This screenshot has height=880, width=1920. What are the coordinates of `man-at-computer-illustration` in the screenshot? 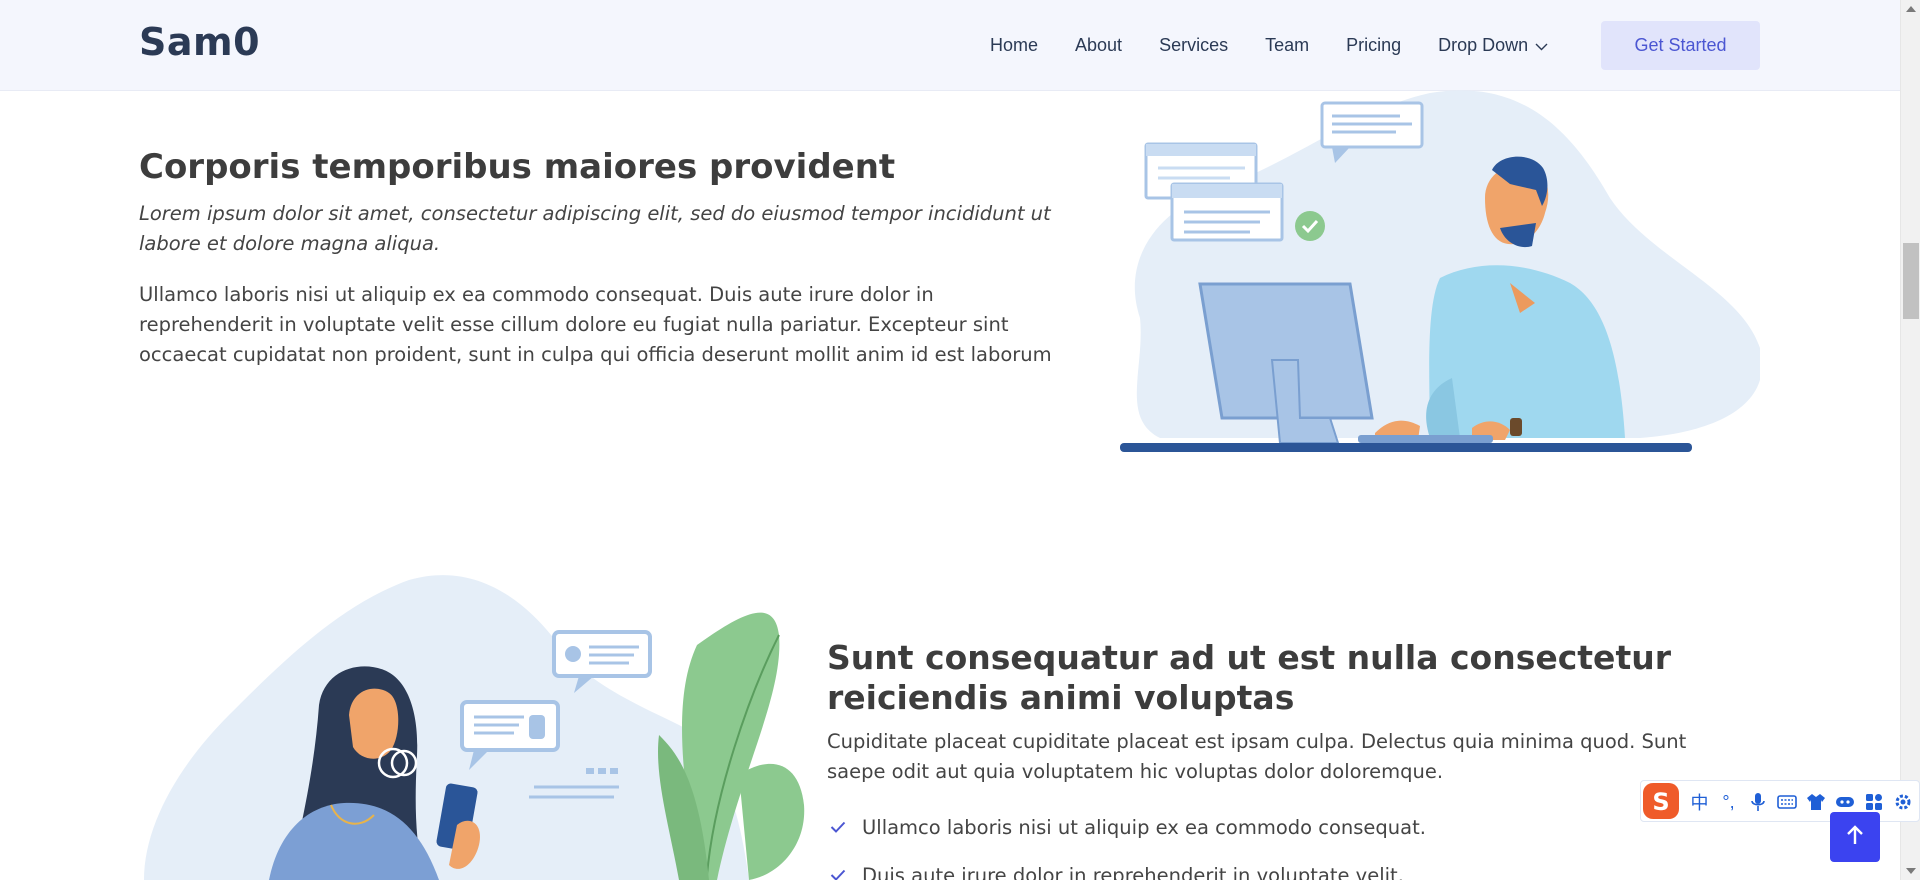 It's located at (1431, 273).